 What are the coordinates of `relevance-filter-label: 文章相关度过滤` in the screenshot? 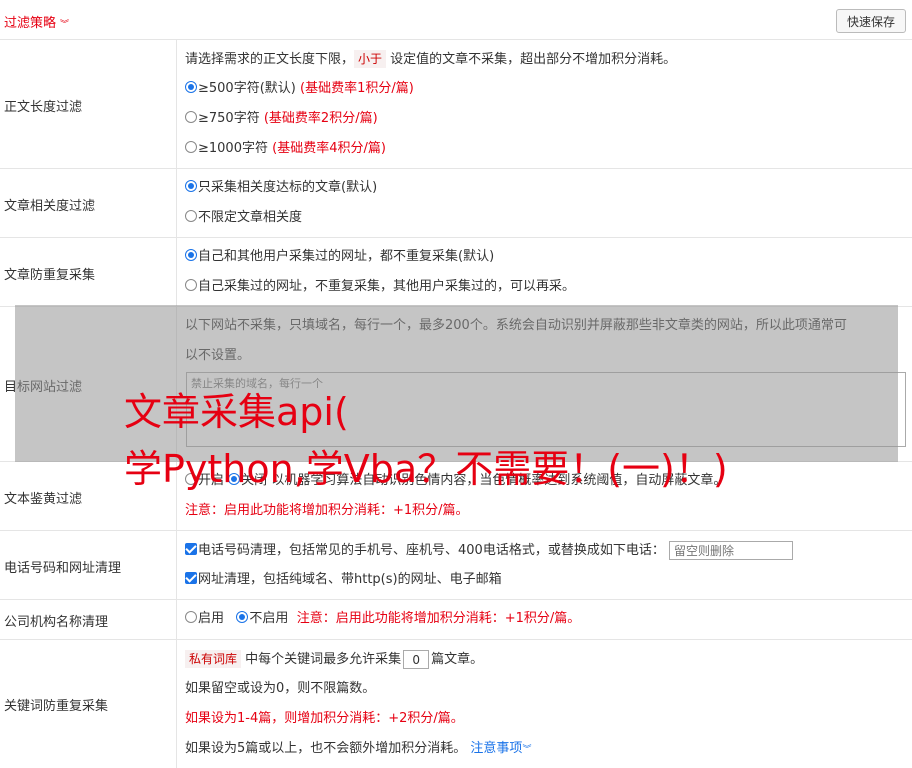 It's located at (50, 206).